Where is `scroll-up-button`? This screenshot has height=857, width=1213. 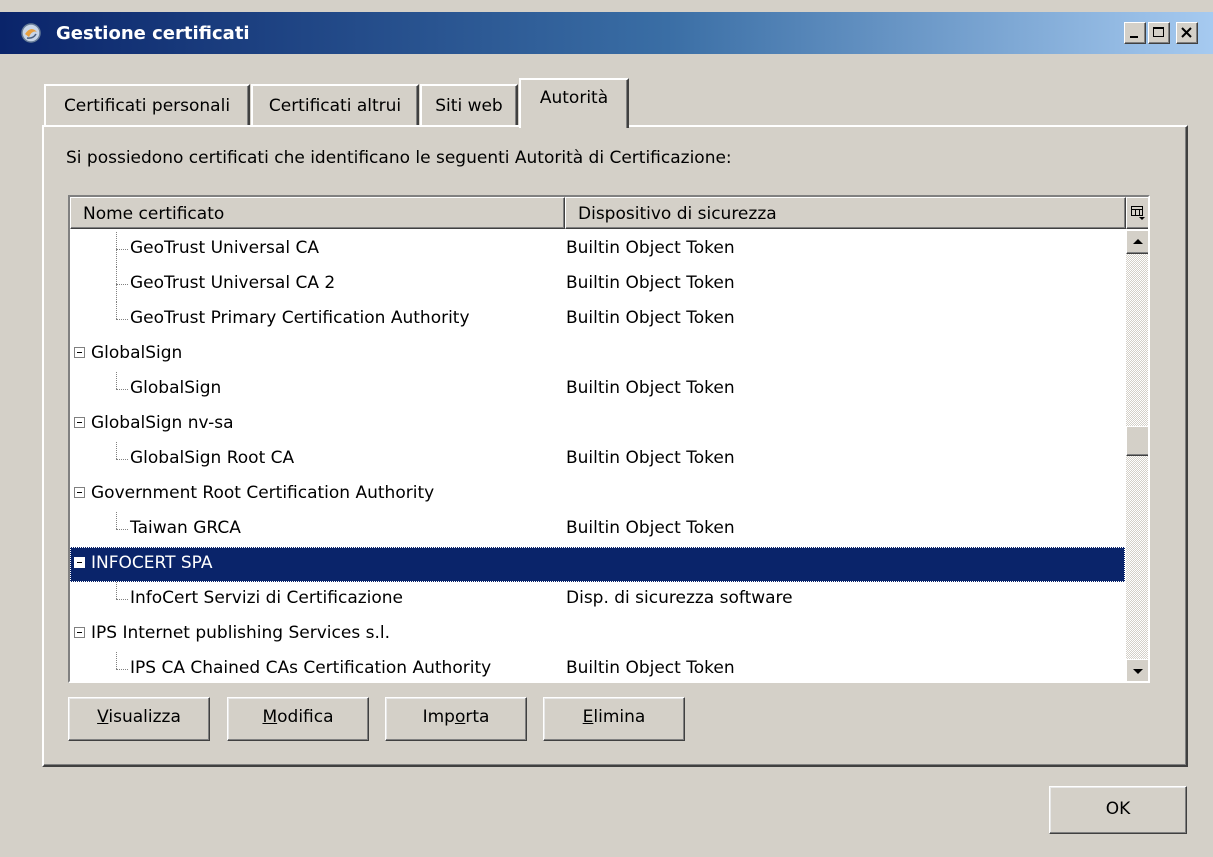 scroll-up-button is located at coordinates (1137, 242).